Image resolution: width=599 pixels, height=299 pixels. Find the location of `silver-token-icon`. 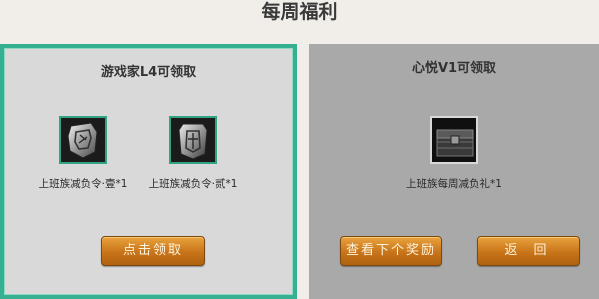

silver-token-icon is located at coordinates (83, 140).